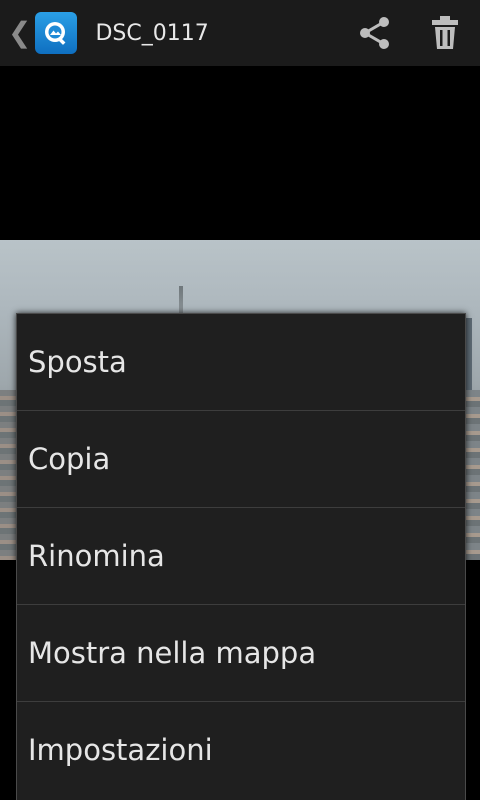  I want to click on photo-spire, so click(181, 301).